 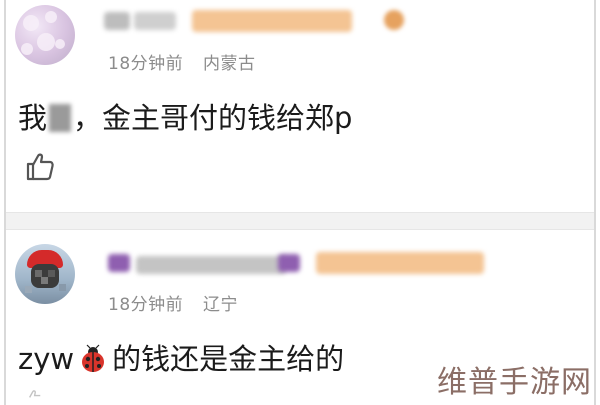 What do you see at coordinates (93, 358) in the screenshot?
I see `ladybug-icon` at bounding box center [93, 358].